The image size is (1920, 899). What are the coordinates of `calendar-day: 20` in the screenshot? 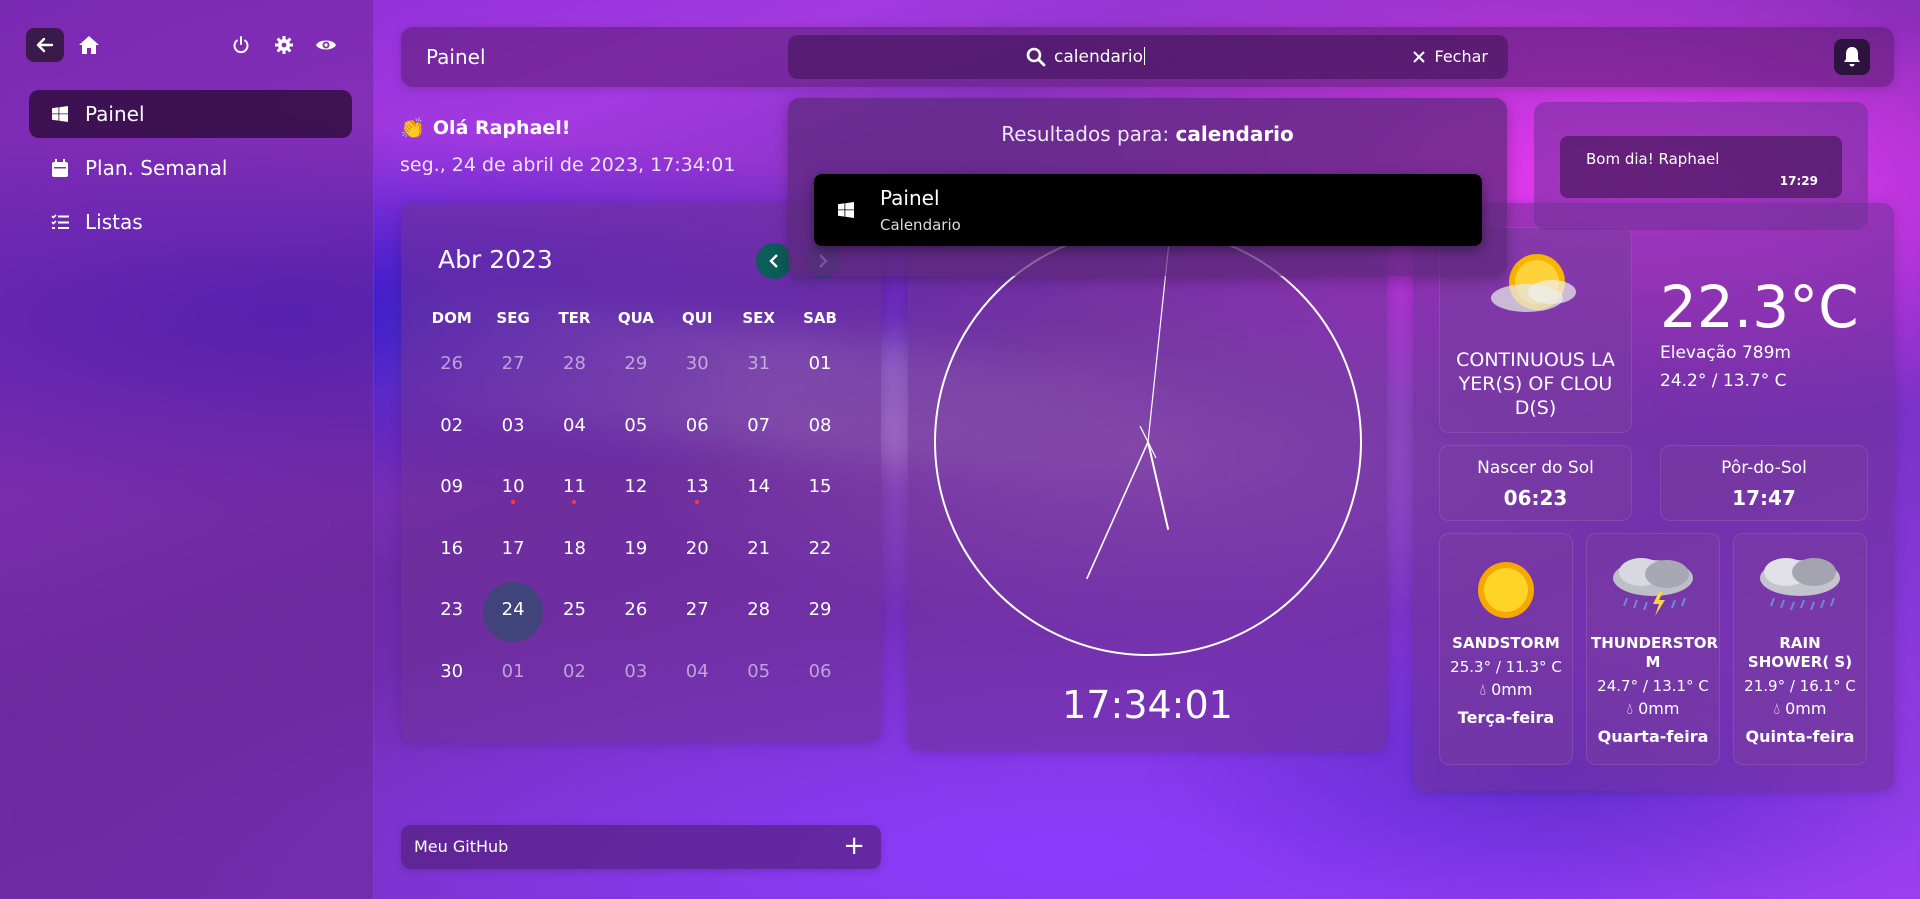 It's located at (697, 548).